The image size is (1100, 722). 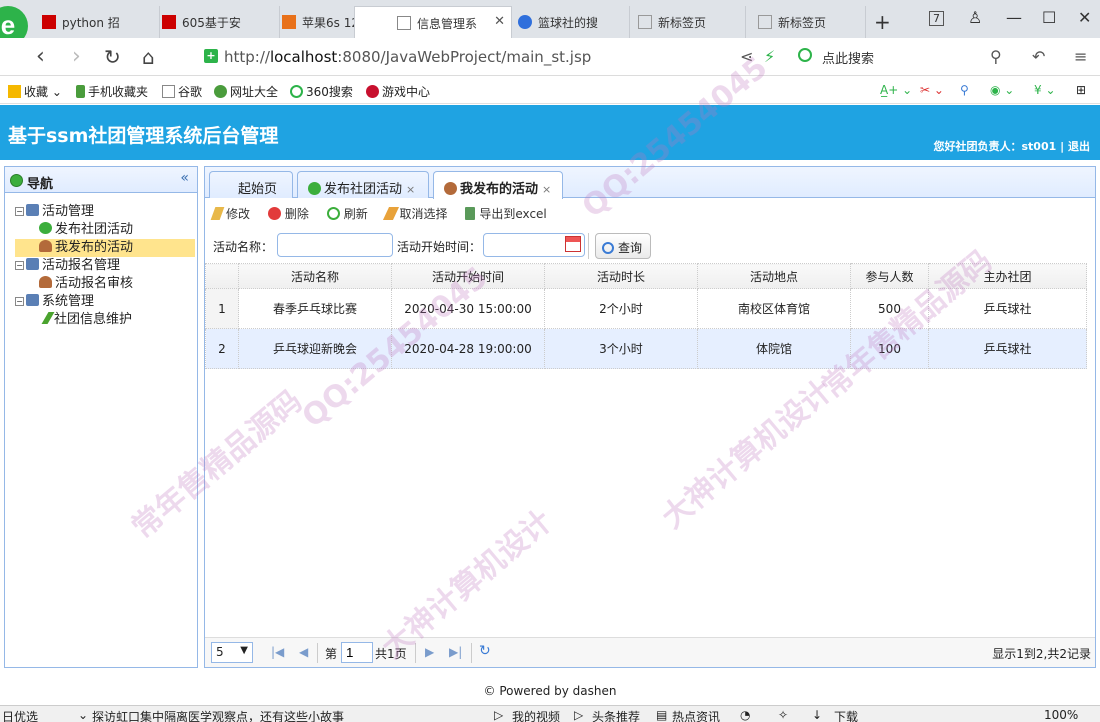 What do you see at coordinates (218, 715) in the screenshot?
I see `status-news: 探访虹口集中隔离医学观察点，还有这些小故事` at bounding box center [218, 715].